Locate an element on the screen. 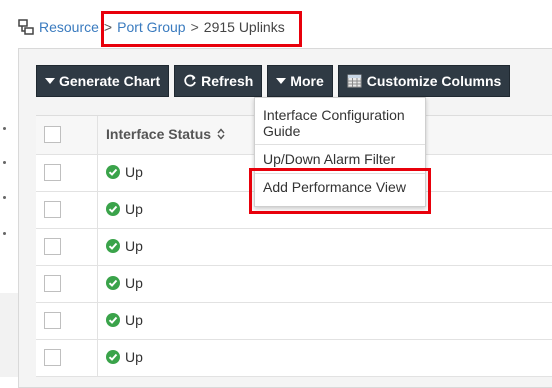 The width and height of the screenshot is (552, 388). sort-icon is located at coordinates (221, 134).